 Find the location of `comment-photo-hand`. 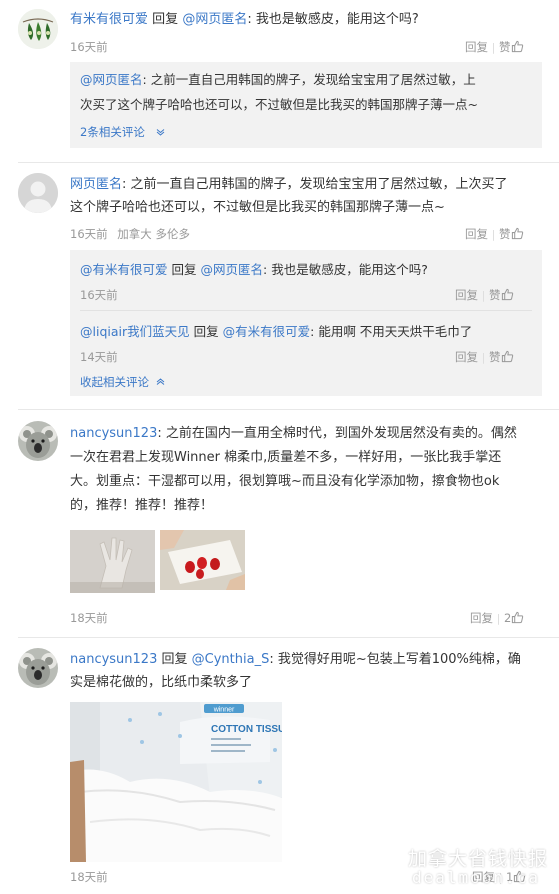

comment-photo-hand is located at coordinates (112, 561).